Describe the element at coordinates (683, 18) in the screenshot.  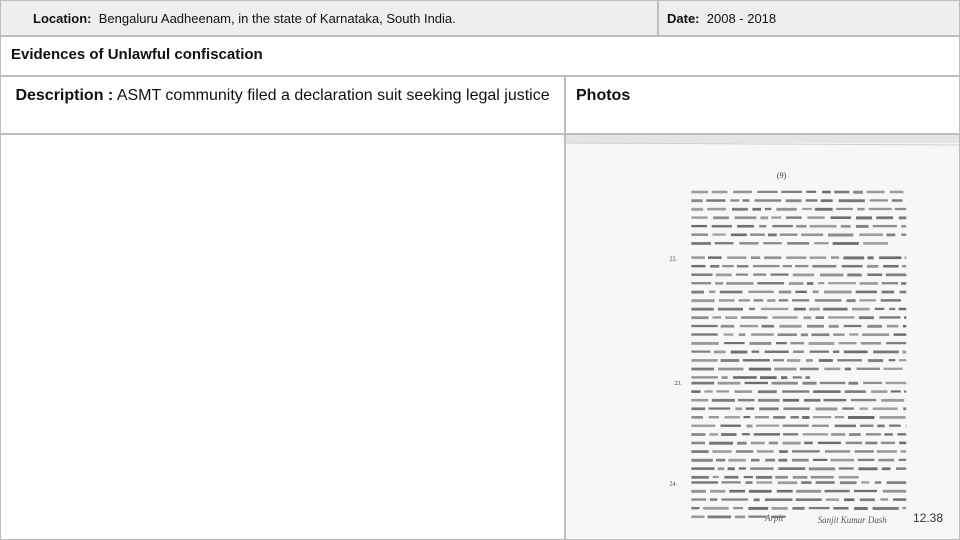
I see `date-label: Date:` at that location.